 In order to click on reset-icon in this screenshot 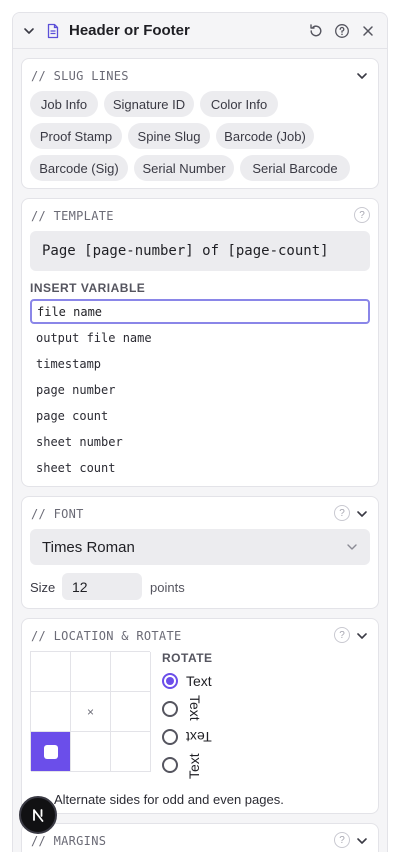, I will do `click(316, 31)`.